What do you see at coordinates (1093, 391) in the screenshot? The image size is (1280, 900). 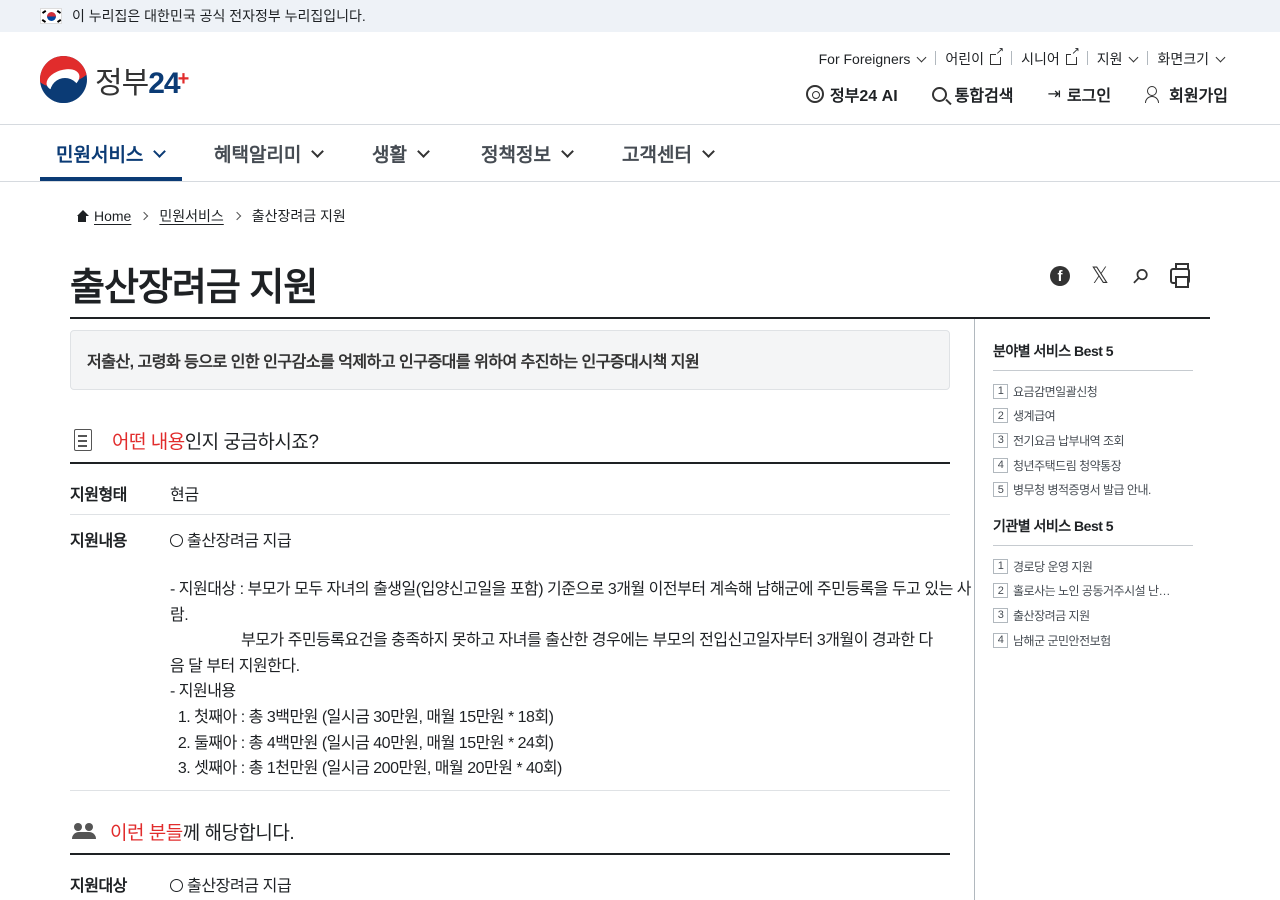 I see `list-item: 1 요금감면일괄신청` at bounding box center [1093, 391].